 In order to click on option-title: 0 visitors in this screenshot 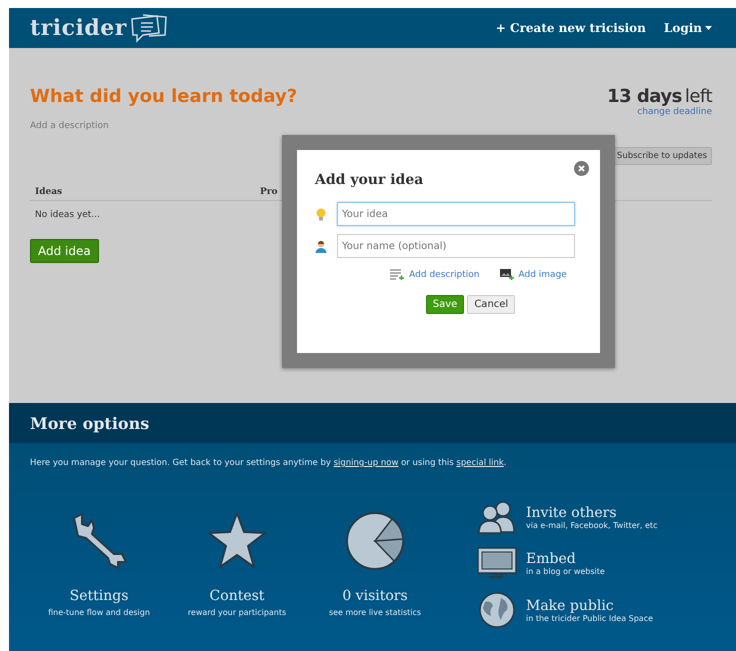, I will do `click(375, 596)`.